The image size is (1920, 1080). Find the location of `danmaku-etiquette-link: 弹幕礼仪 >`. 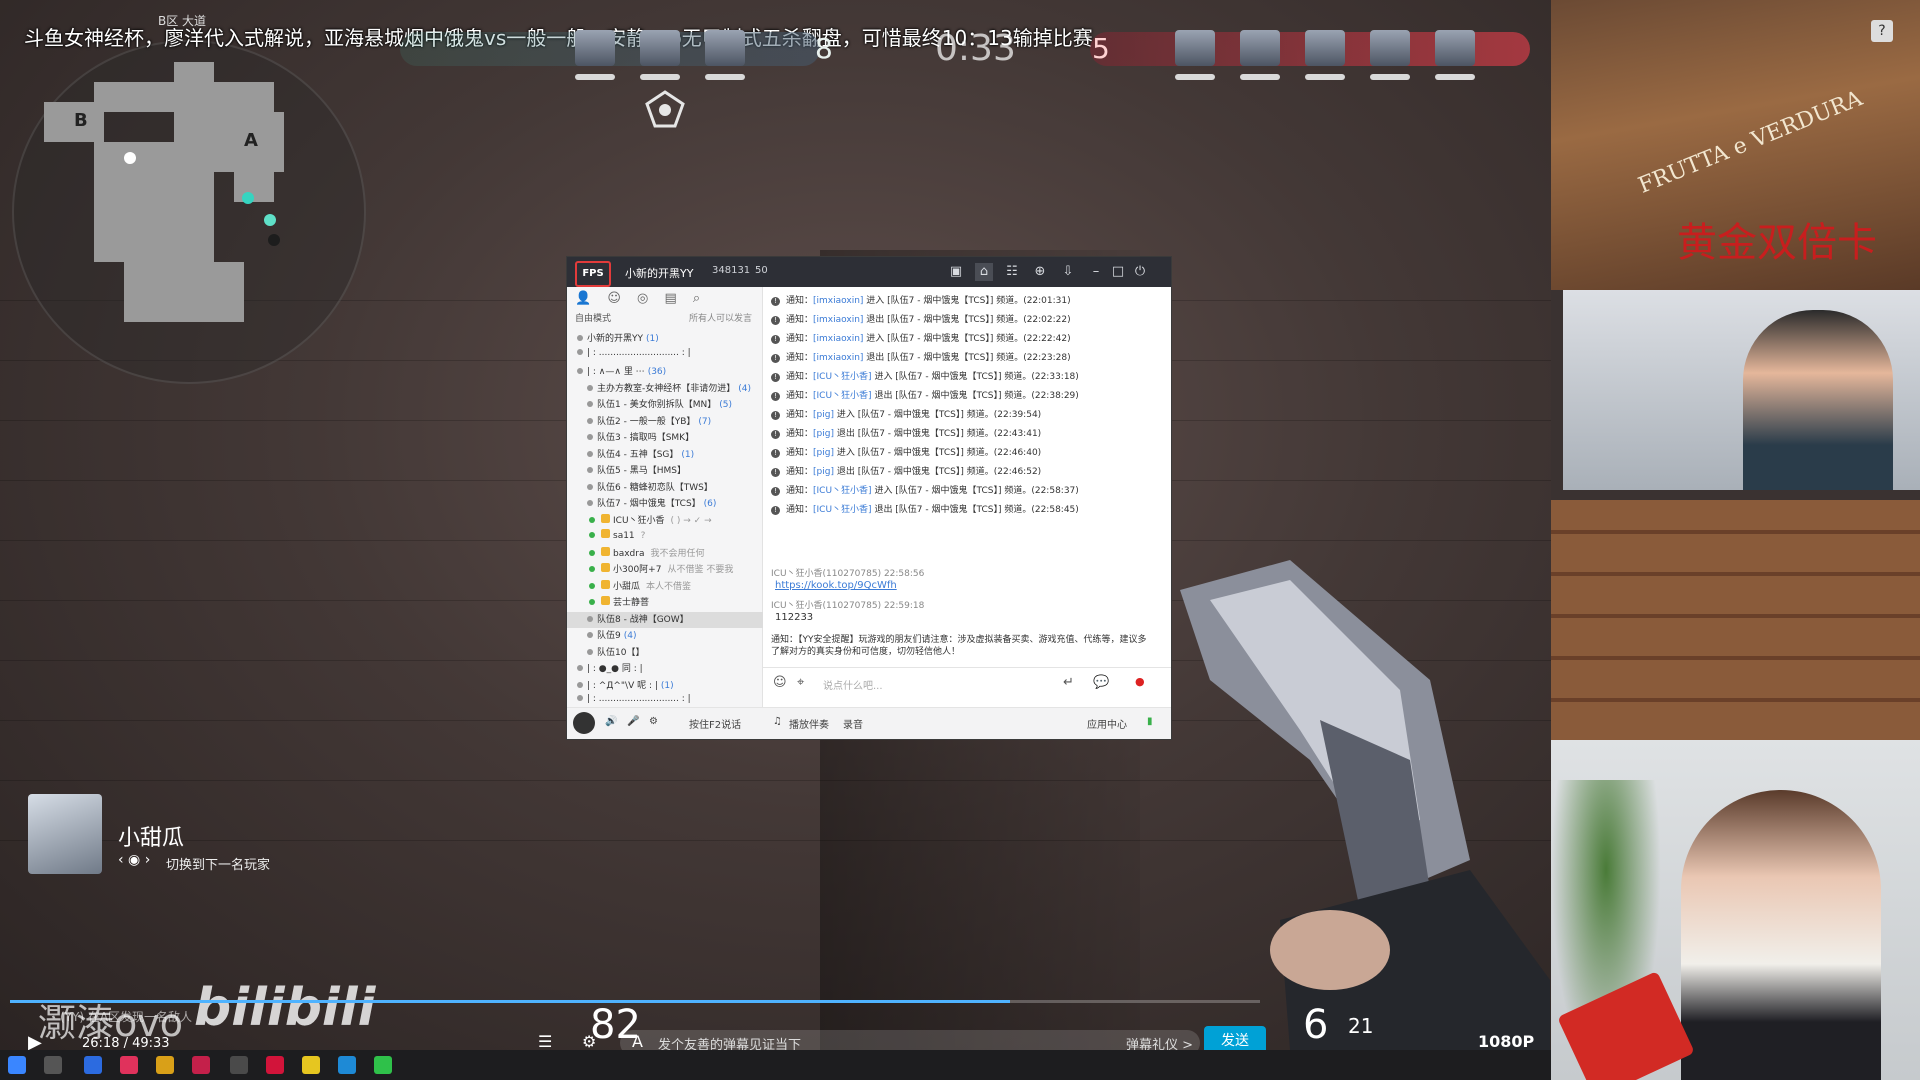

danmaku-etiquette-link: 弹幕礼仪 > is located at coordinates (1159, 1042).